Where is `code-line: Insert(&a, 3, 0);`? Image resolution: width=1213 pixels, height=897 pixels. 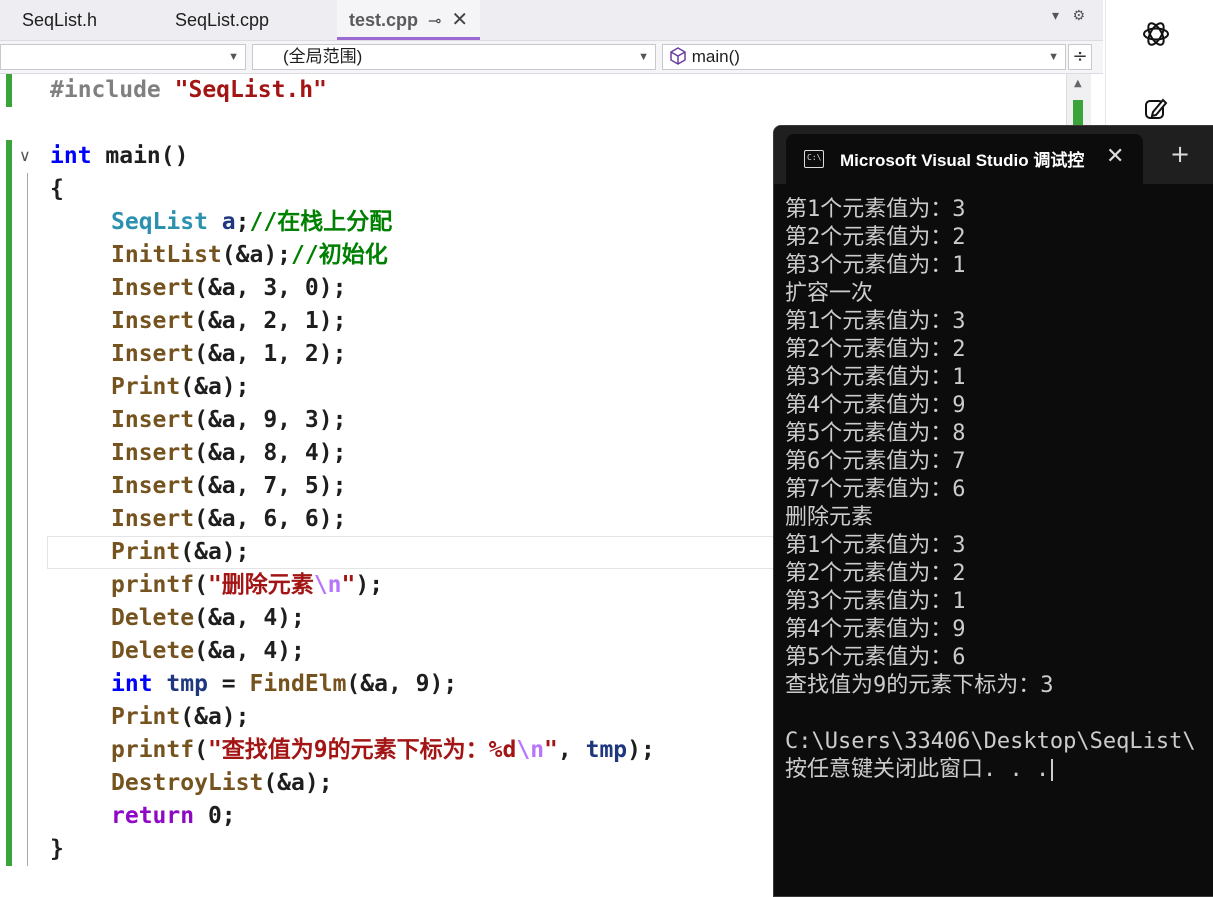
code-line: Insert(&a, 3, 0); is located at coordinates (229, 288).